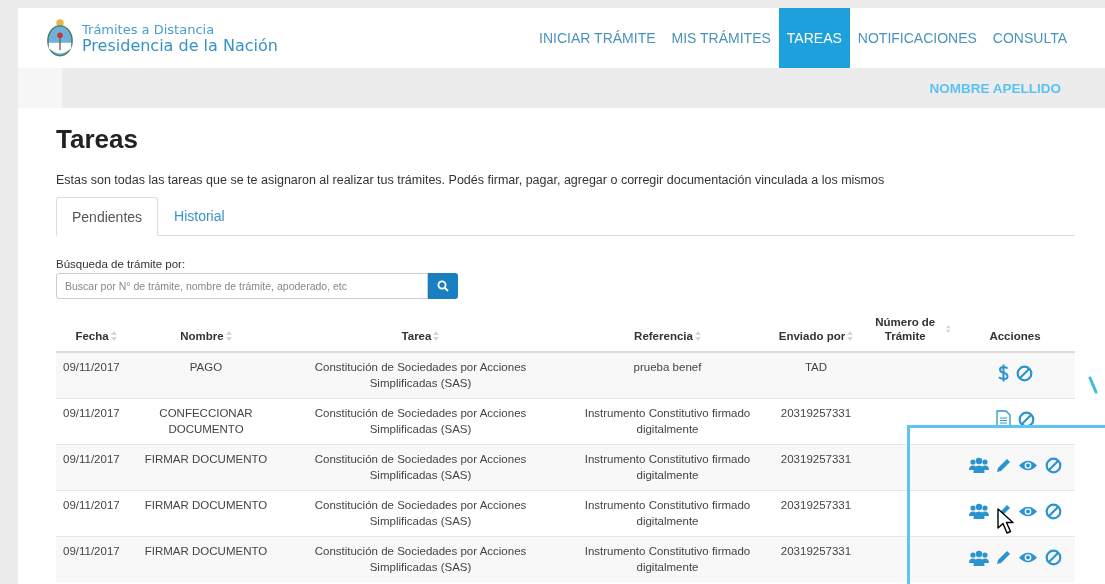 Image resolution: width=1105 pixels, height=584 pixels. What do you see at coordinates (180, 45) in the screenshot?
I see `brand-title: Presidencia de la Nación` at bounding box center [180, 45].